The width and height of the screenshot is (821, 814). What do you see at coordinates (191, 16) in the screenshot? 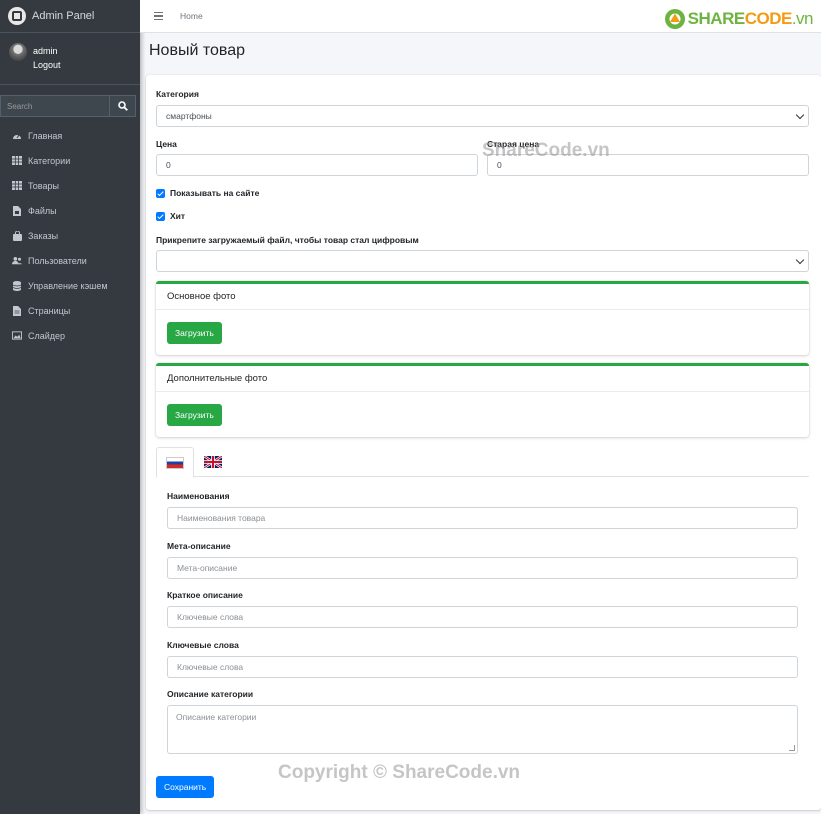
I see `home-link: Home` at bounding box center [191, 16].